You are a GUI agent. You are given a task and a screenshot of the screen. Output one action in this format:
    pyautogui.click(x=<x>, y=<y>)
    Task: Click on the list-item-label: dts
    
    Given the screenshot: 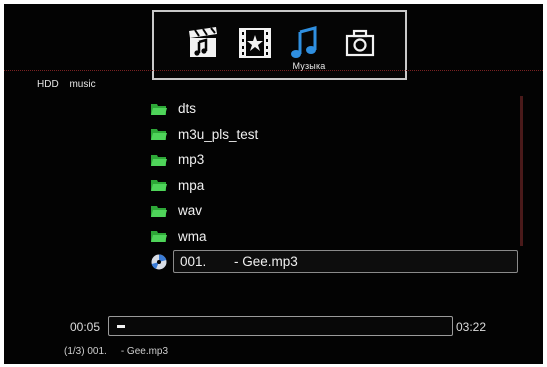 What is the action you would take?
    pyautogui.click(x=187, y=109)
    